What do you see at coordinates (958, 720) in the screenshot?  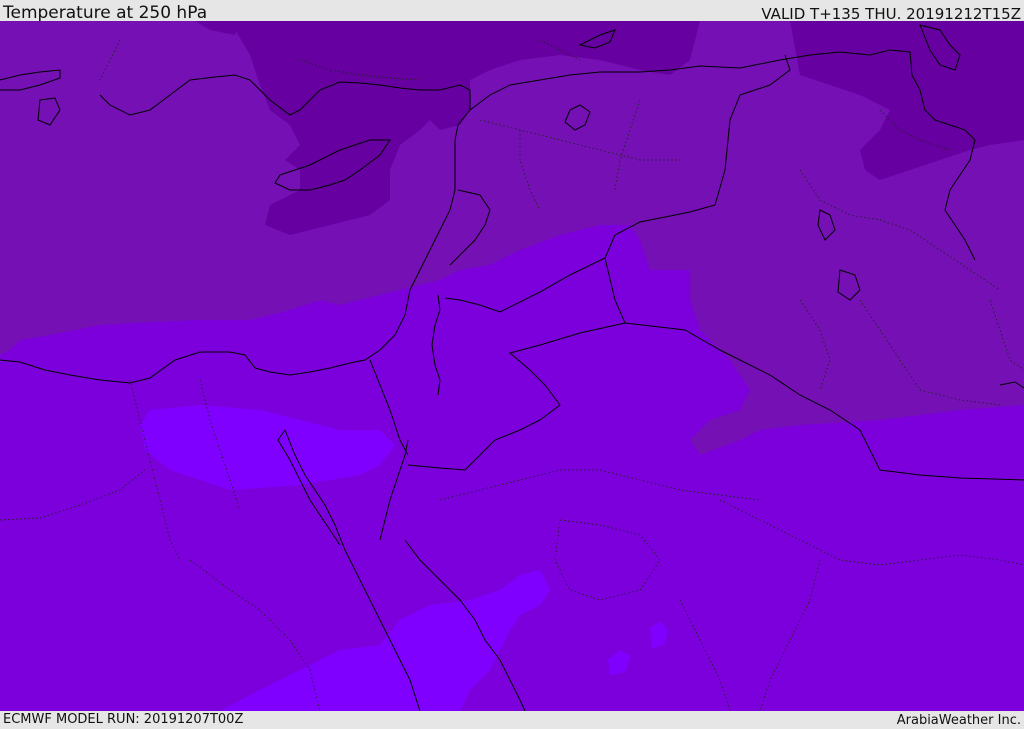 I see `credit-label: ArabiaWeather Inc.` at bounding box center [958, 720].